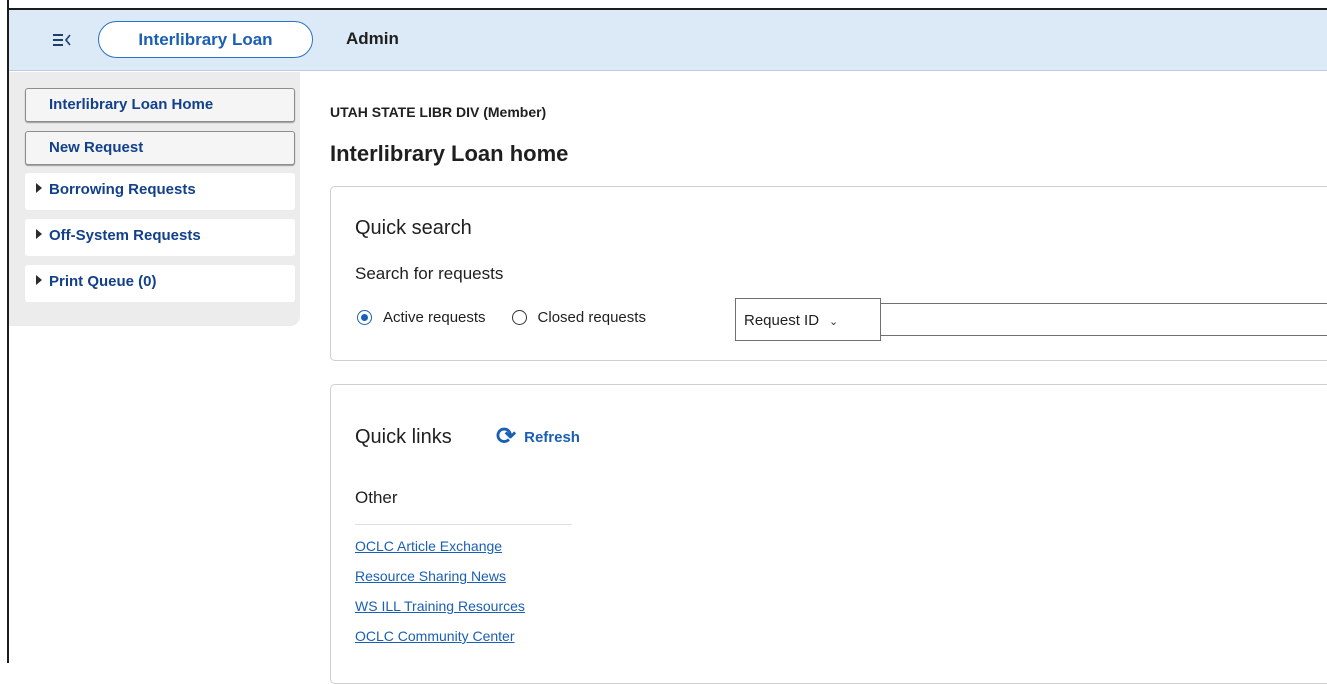 The width and height of the screenshot is (1327, 684). I want to click on sidebar-new-request-button: New Request, so click(160, 148).